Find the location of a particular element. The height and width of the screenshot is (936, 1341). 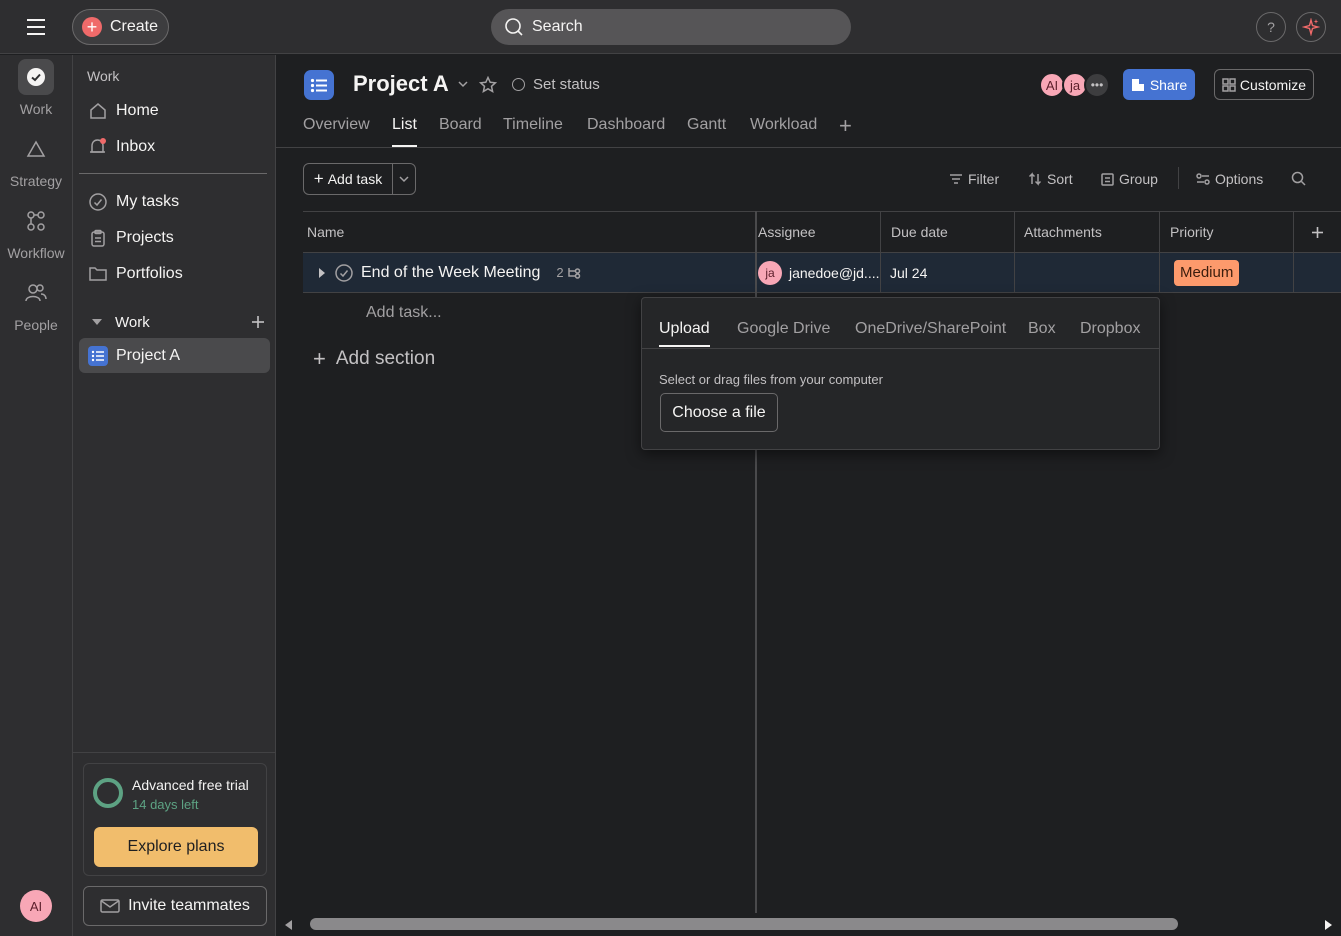

column-header-due-date: Due date is located at coordinates (948, 232).